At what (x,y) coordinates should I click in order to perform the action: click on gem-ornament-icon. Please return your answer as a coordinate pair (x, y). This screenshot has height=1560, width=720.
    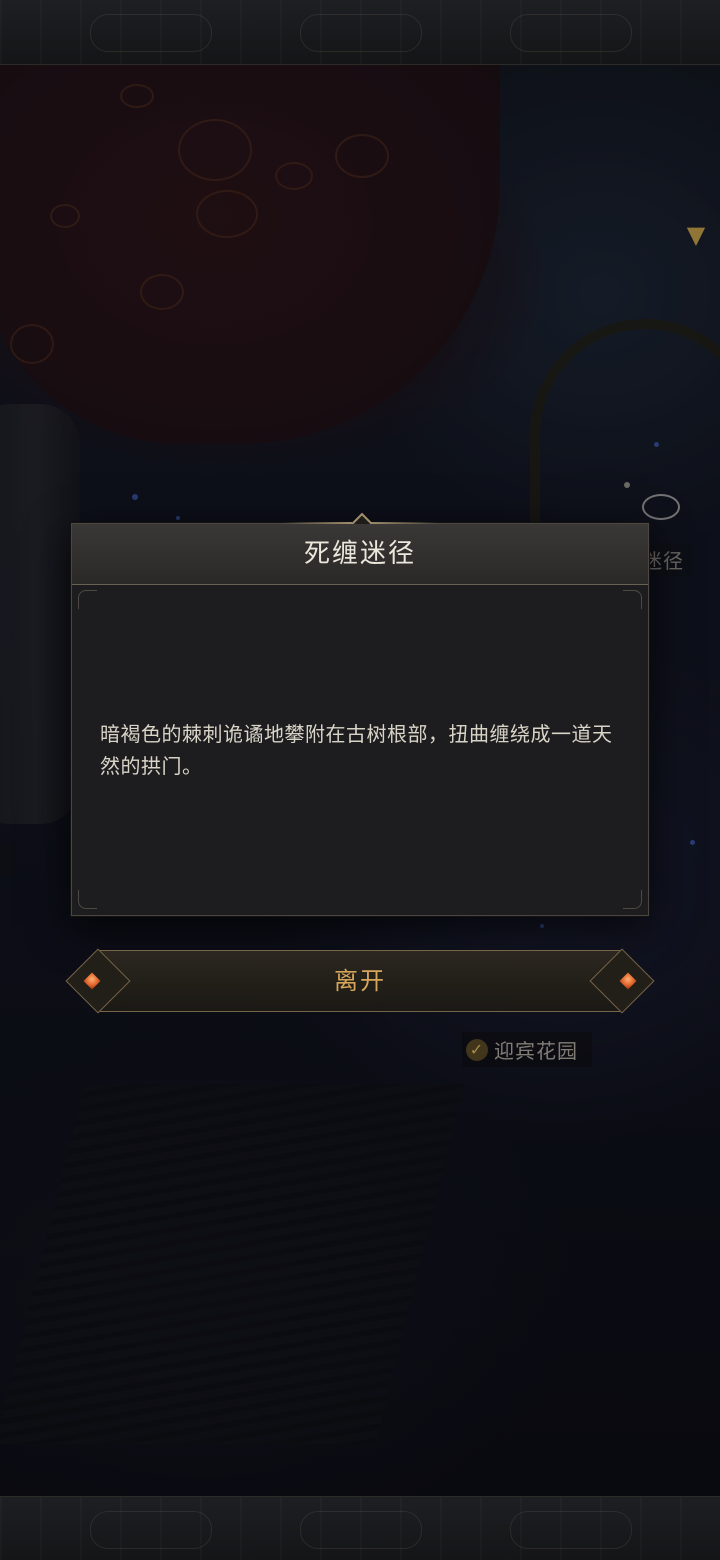
    Looking at the image, I should click on (628, 981).